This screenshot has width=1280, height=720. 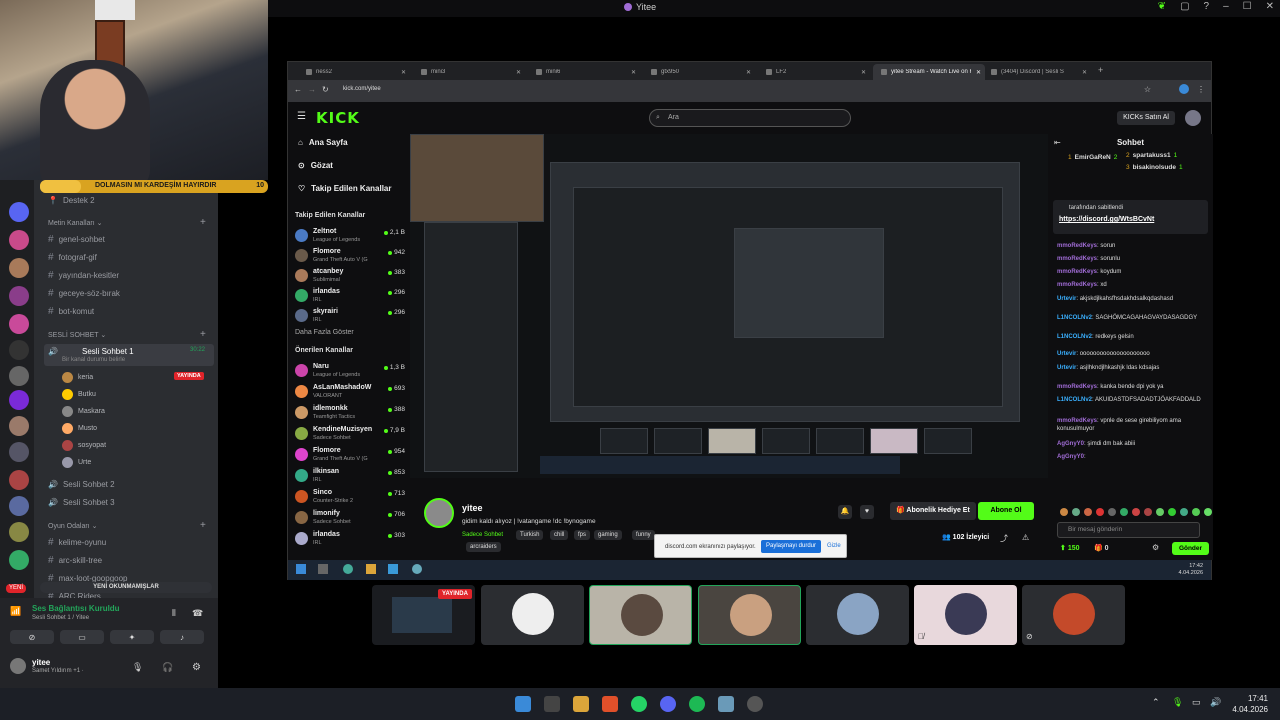 What do you see at coordinates (323, 569) in the screenshot?
I see `inner-search-icon` at bounding box center [323, 569].